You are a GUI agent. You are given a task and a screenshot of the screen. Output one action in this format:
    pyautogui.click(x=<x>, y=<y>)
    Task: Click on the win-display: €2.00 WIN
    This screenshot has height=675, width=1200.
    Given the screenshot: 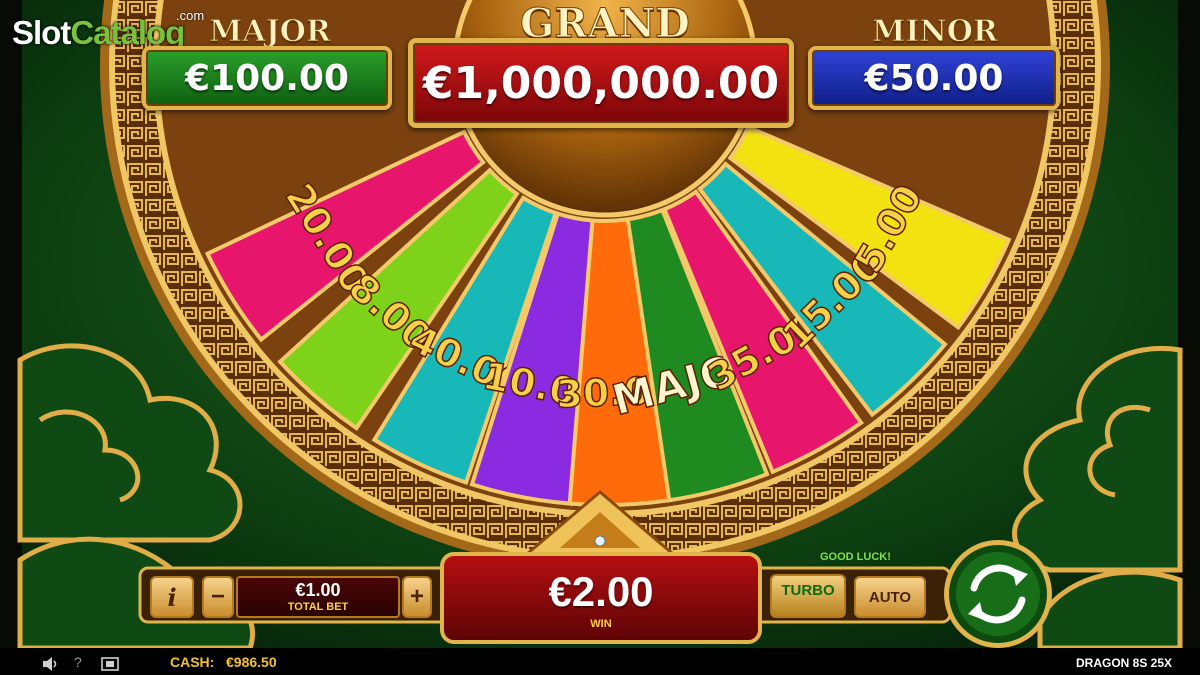 What is the action you would take?
    pyautogui.click(x=601, y=598)
    